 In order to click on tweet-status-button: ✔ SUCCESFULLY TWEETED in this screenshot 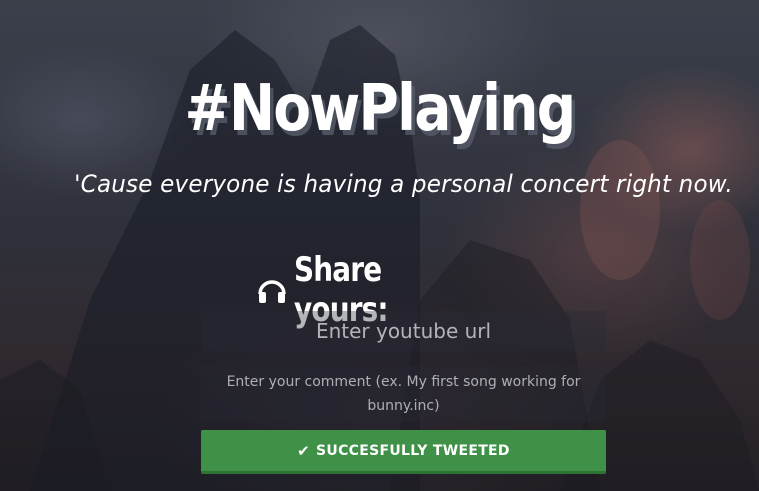, I will do `click(403, 452)`.